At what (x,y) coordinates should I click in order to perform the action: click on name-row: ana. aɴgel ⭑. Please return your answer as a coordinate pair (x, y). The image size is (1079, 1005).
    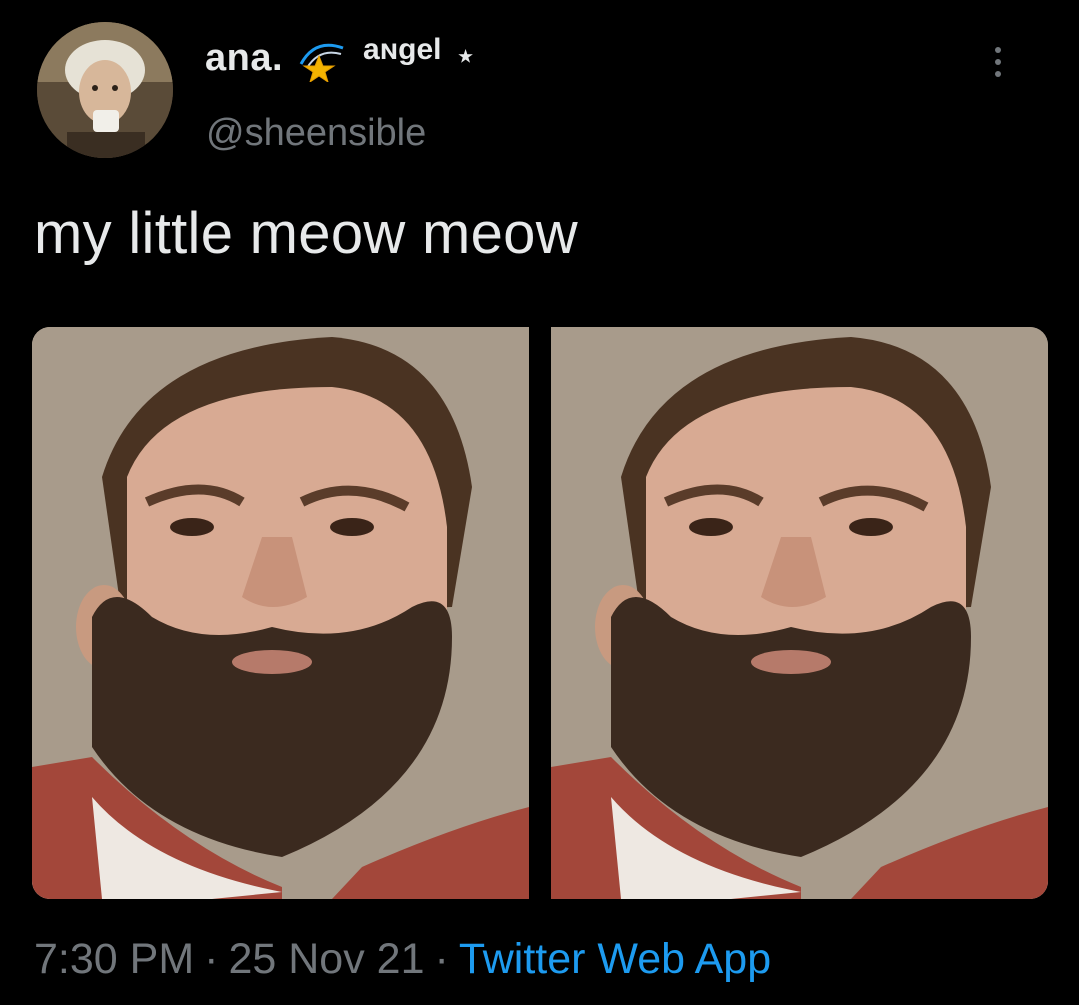
    Looking at the image, I should click on (339, 58).